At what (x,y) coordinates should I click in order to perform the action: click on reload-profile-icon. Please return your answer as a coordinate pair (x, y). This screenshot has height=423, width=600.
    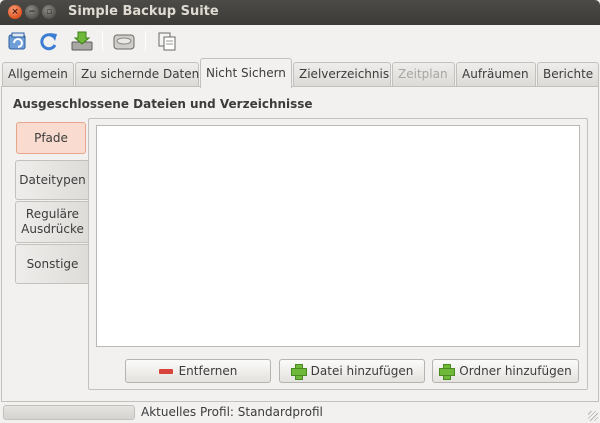
    Looking at the image, I should click on (17, 41).